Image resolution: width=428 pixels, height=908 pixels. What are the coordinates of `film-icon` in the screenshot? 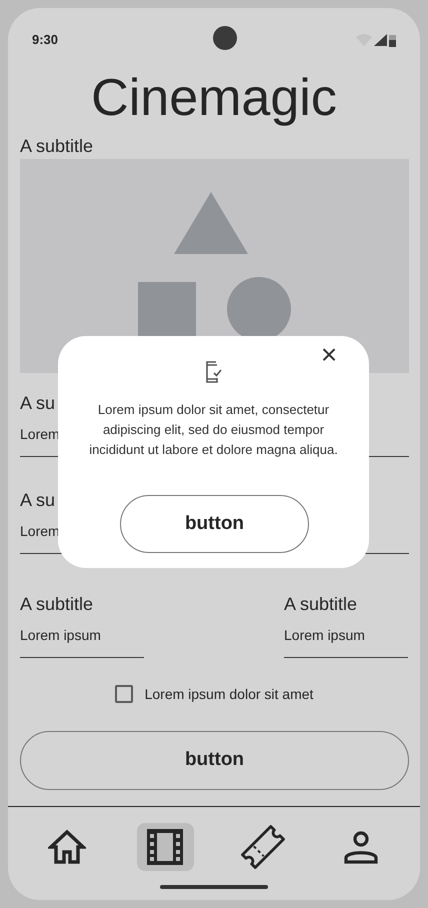 It's located at (165, 847).